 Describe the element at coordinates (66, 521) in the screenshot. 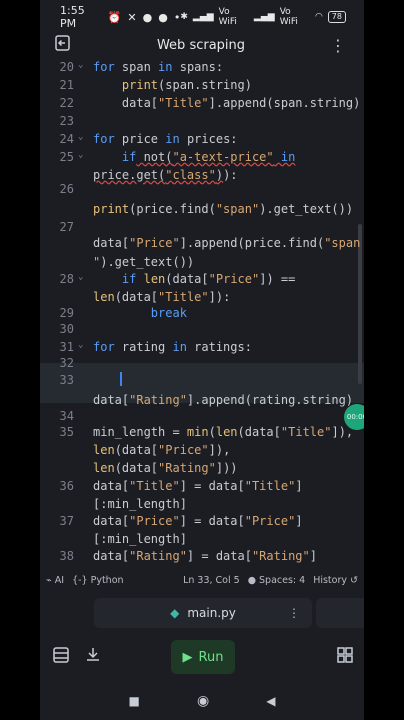

I see `line-number: 37` at that location.